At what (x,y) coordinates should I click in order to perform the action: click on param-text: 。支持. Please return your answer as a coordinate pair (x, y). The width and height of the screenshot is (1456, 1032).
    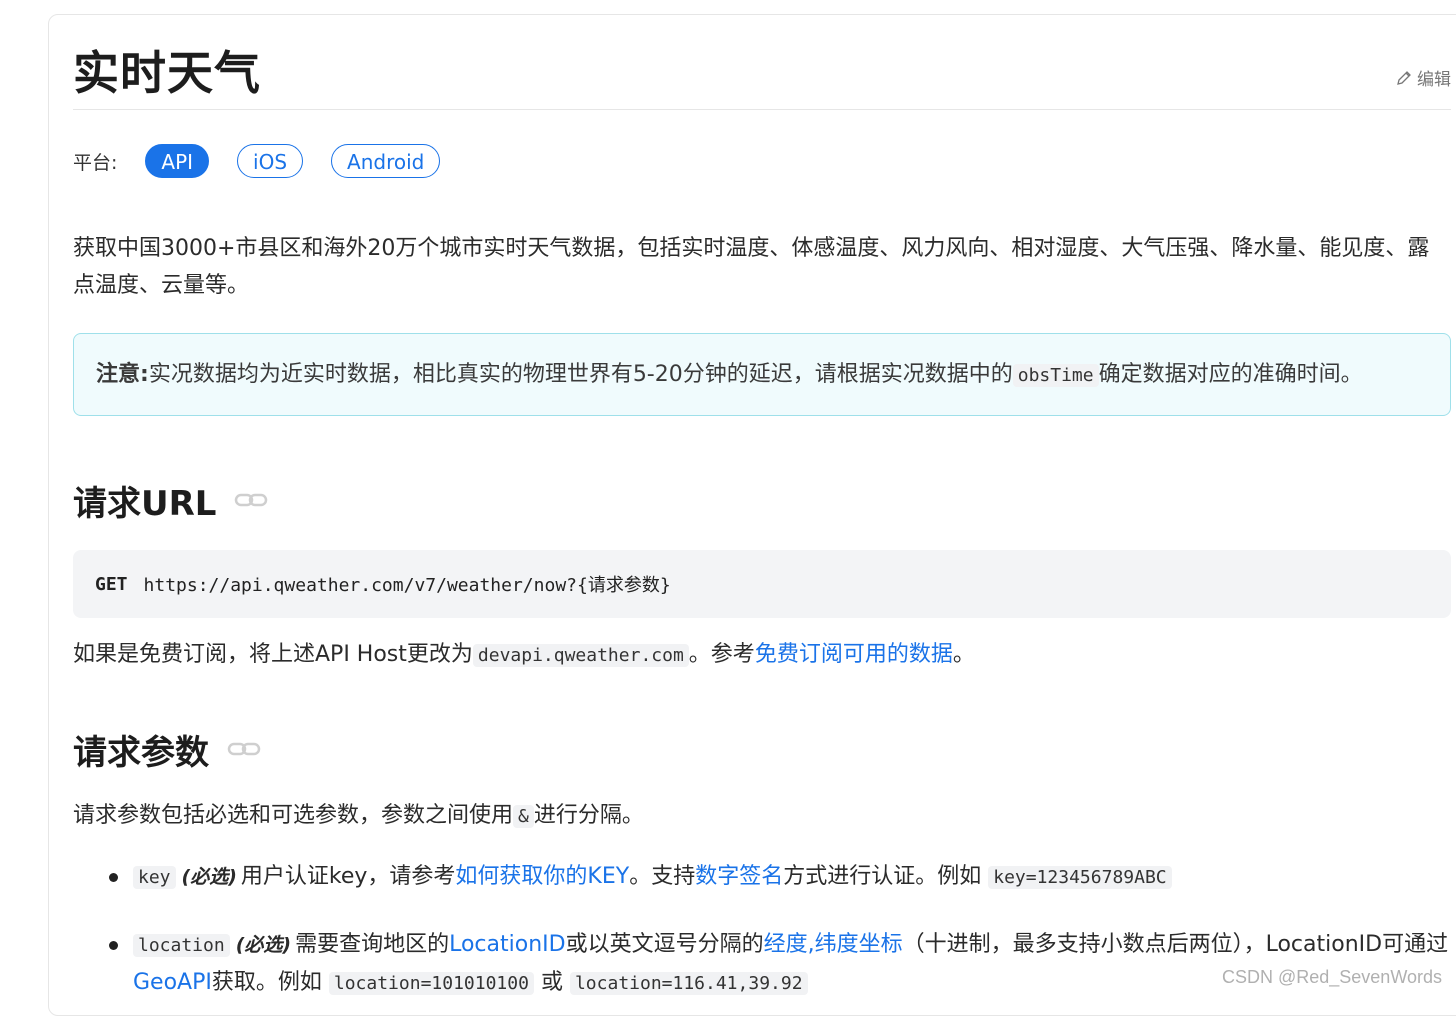
    Looking at the image, I should click on (662, 876).